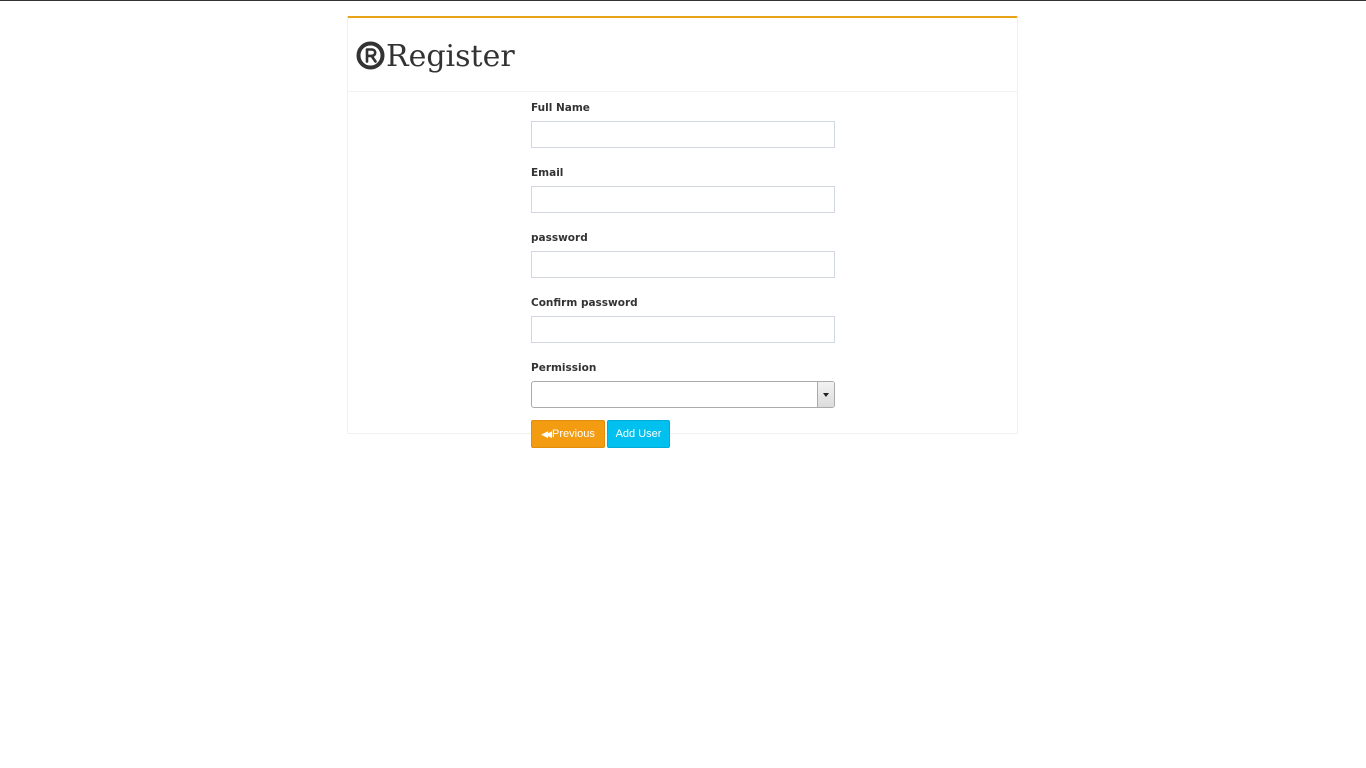 This screenshot has width=1366, height=768. I want to click on full-name-group: Full Name, so click(683, 125).